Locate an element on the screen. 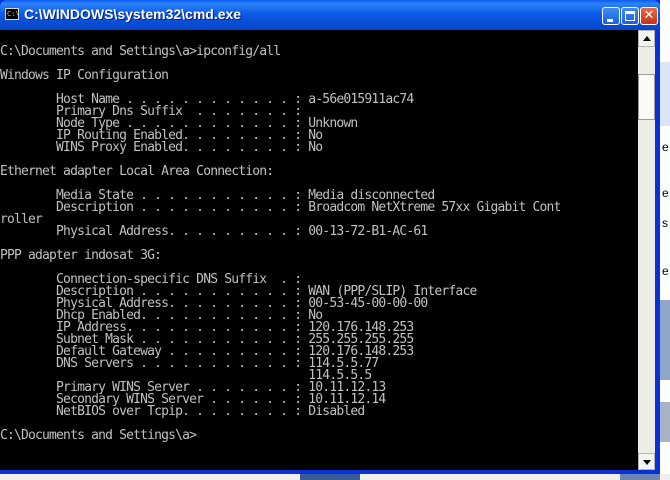 This screenshot has height=480, width=670. arrow-down-icon is located at coordinates (647, 462).